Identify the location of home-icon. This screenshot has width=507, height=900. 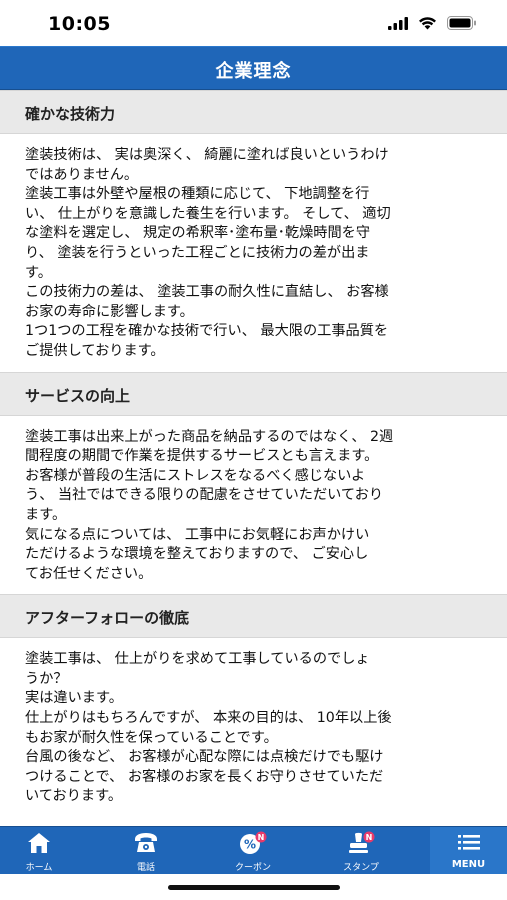
(39, 845).